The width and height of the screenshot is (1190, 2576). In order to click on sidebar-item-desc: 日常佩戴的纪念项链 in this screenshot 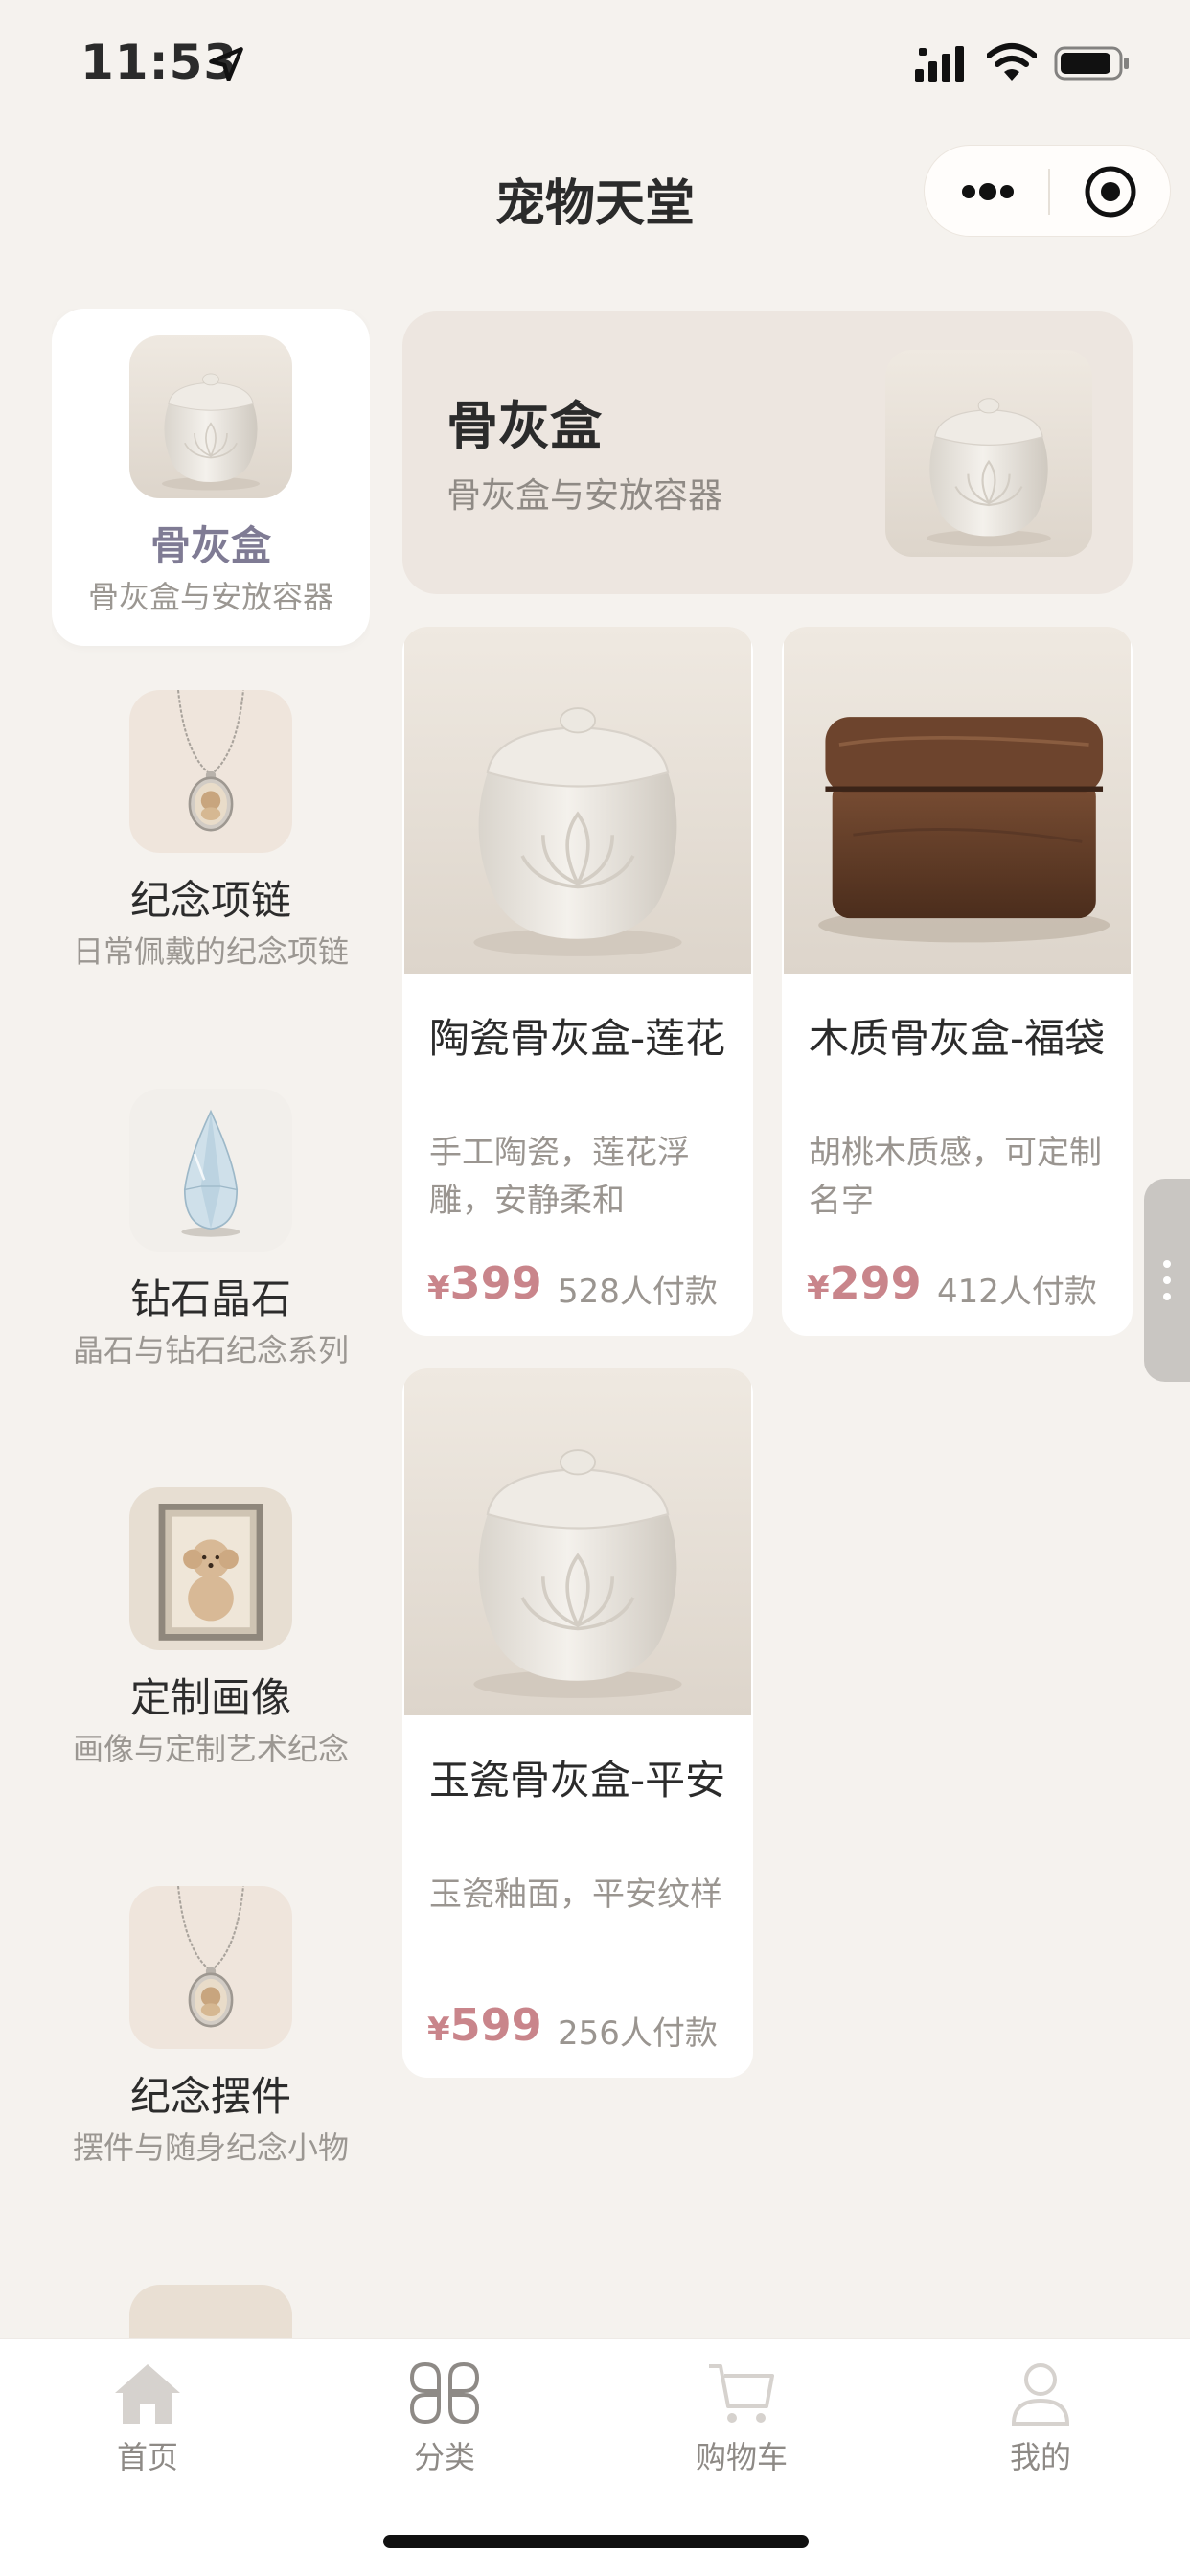, I will do `click(210, 951)`.